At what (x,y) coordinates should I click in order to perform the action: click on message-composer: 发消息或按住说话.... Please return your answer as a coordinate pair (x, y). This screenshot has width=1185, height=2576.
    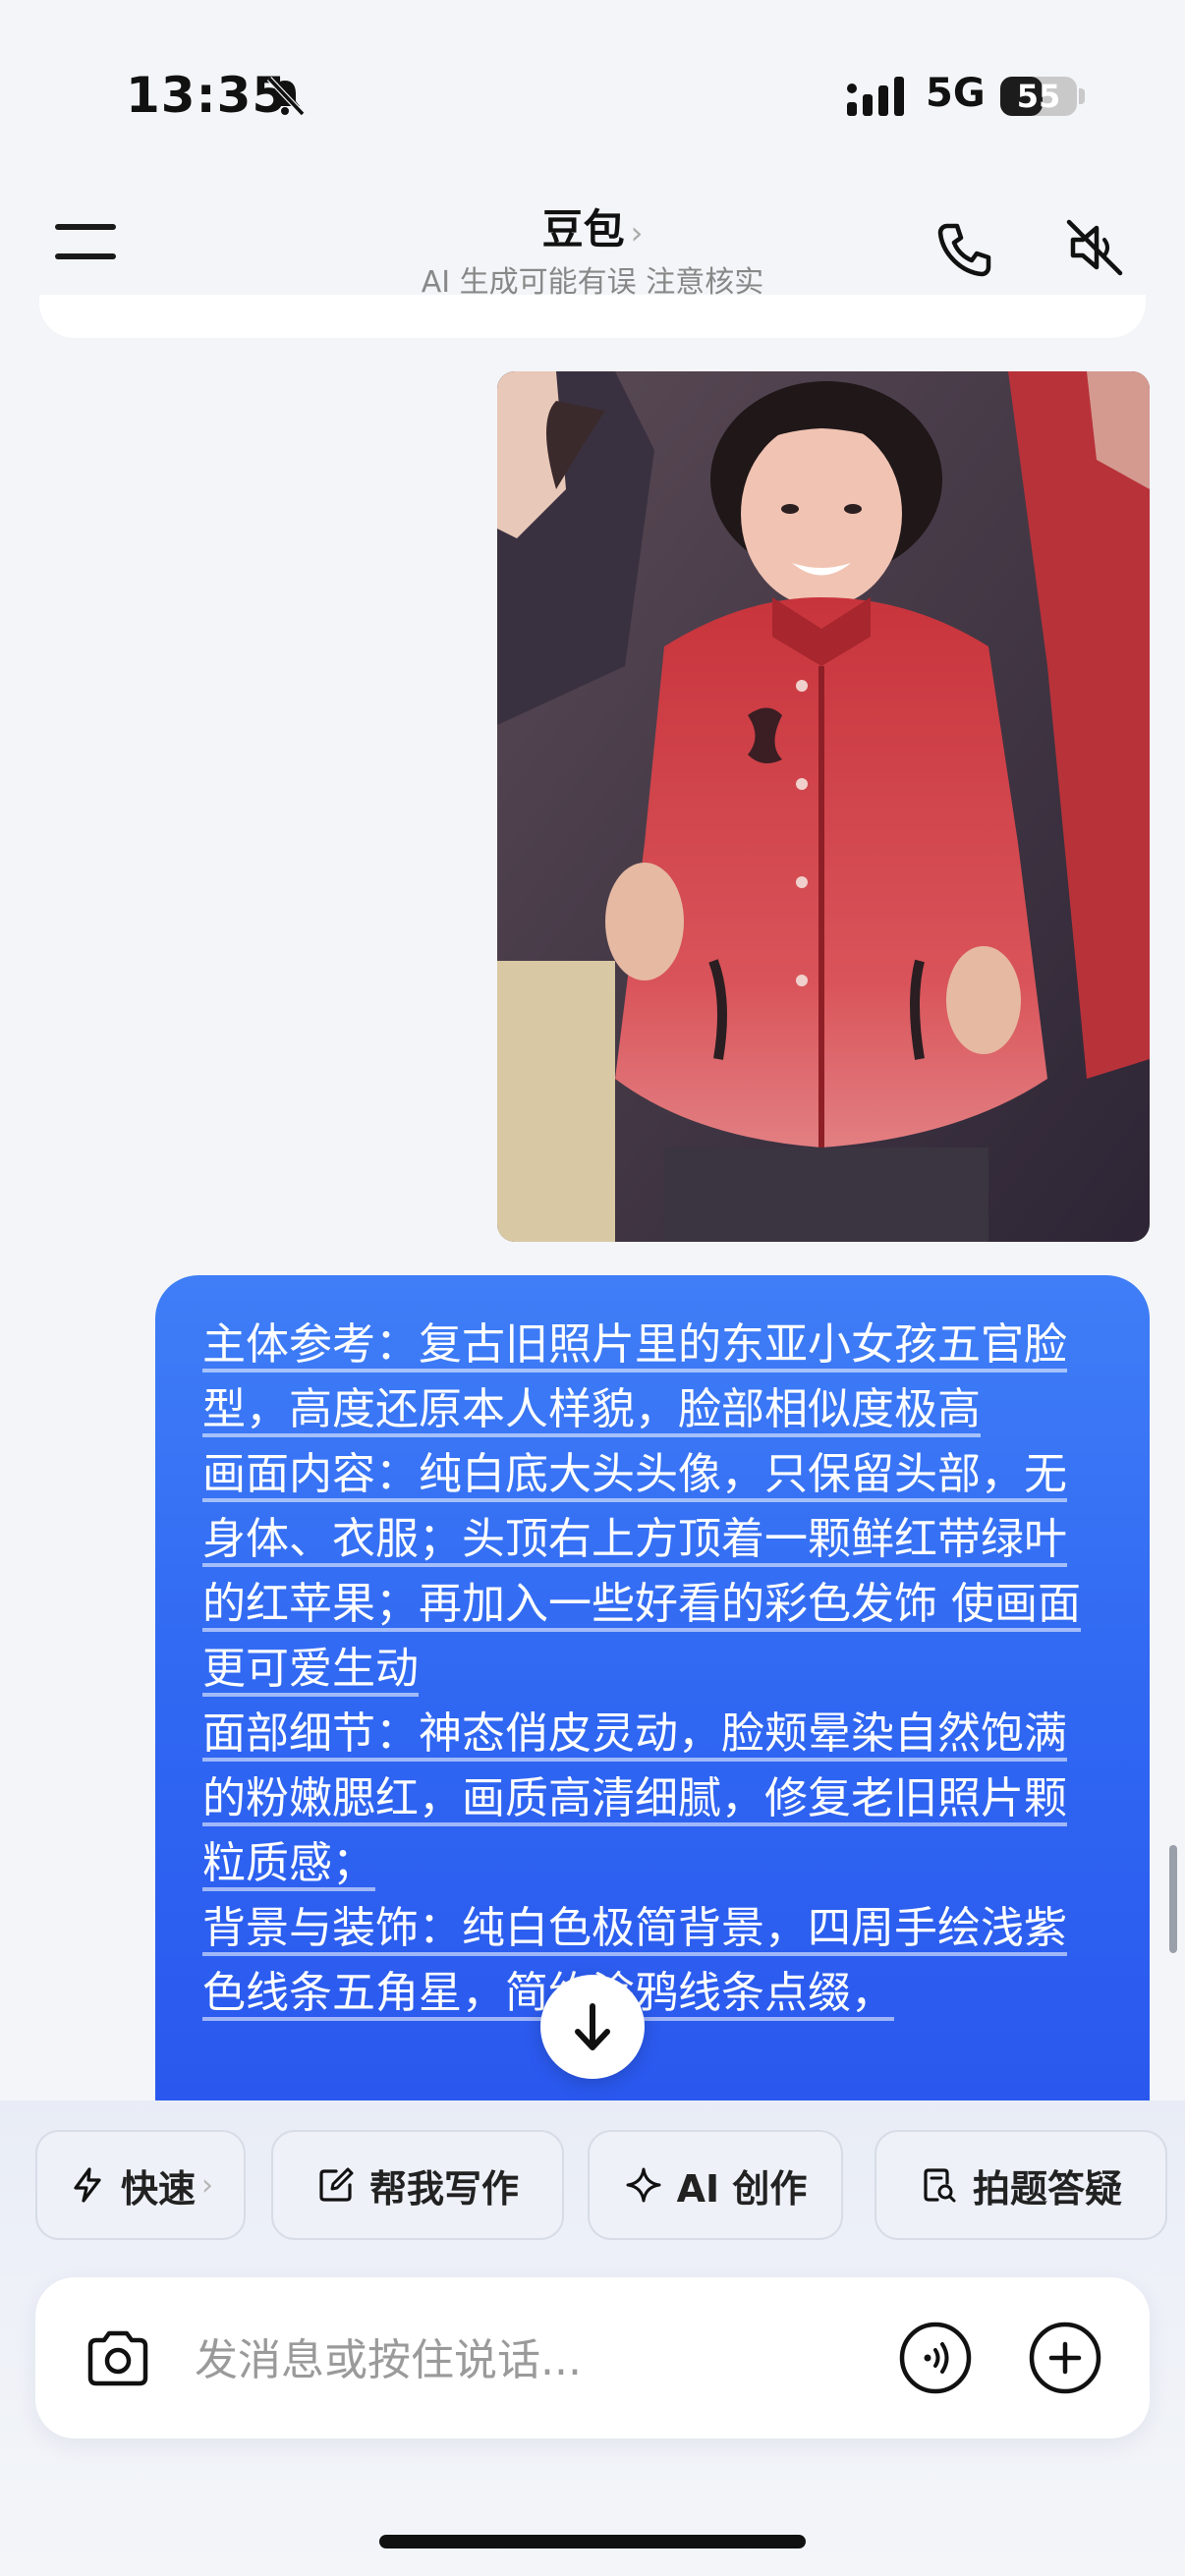
    Looking at the image, I should click on (592, 2357).